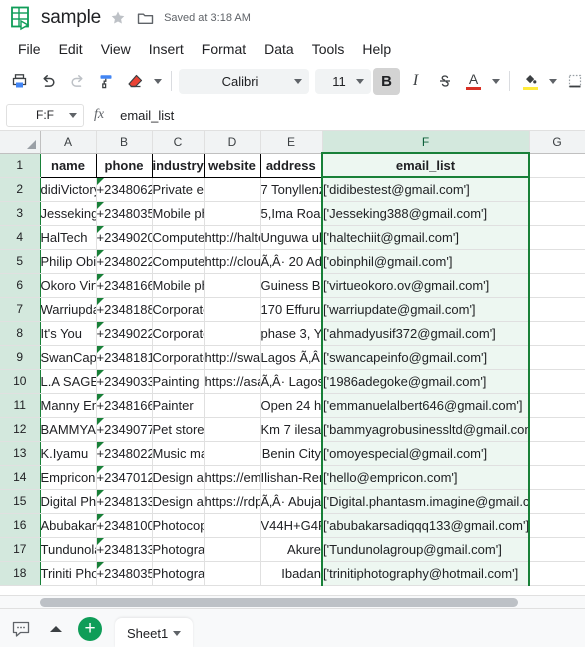 The image size is (585, 647). Describe the element at coordinates (178, 357) in the screenshot. I see `grid-cell: Corporate office` at that location.